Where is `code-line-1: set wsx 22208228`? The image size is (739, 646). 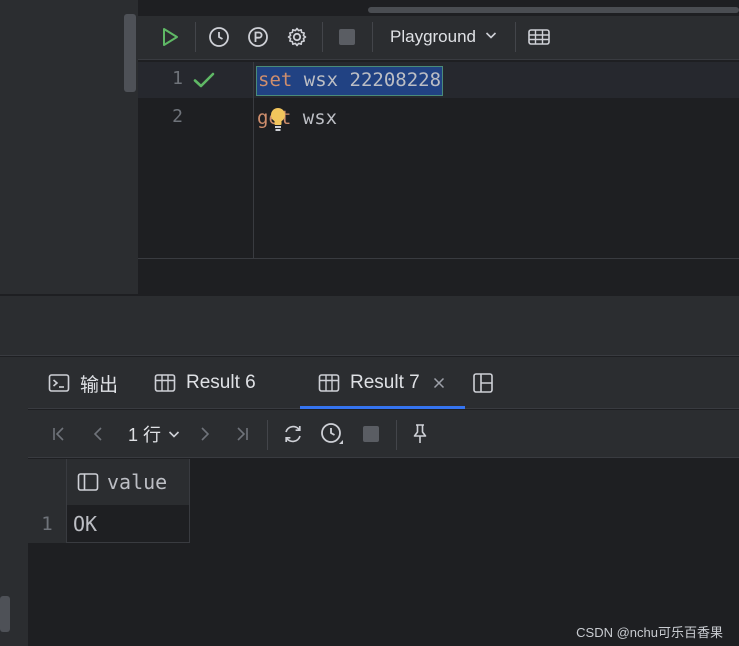
code-line-1: set wsx 22208228 is located at coordinates (350, 81).